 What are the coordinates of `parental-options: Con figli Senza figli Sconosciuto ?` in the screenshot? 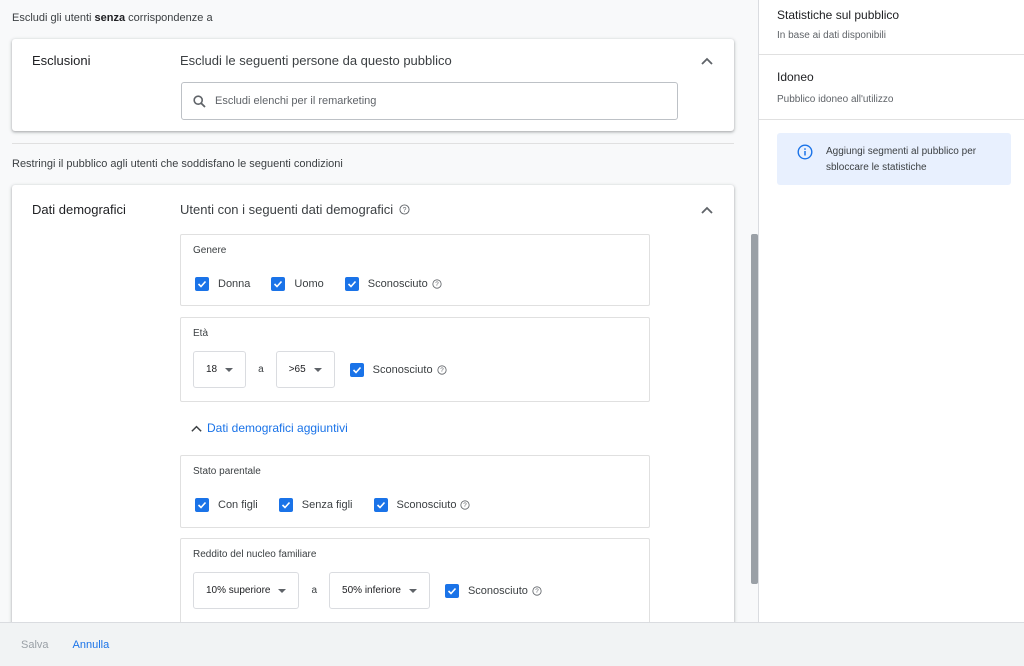 It's located at (343, 505).